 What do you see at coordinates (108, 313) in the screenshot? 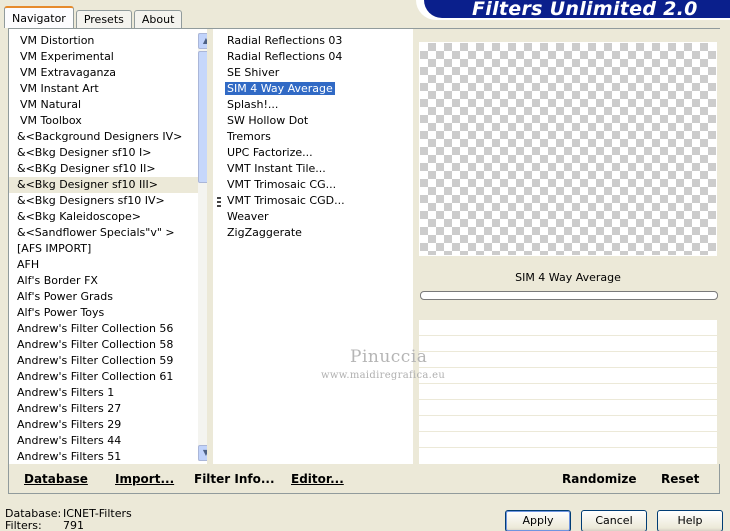
I see `category-item: Alf's Power Toys` at bounding box center [108, 313].